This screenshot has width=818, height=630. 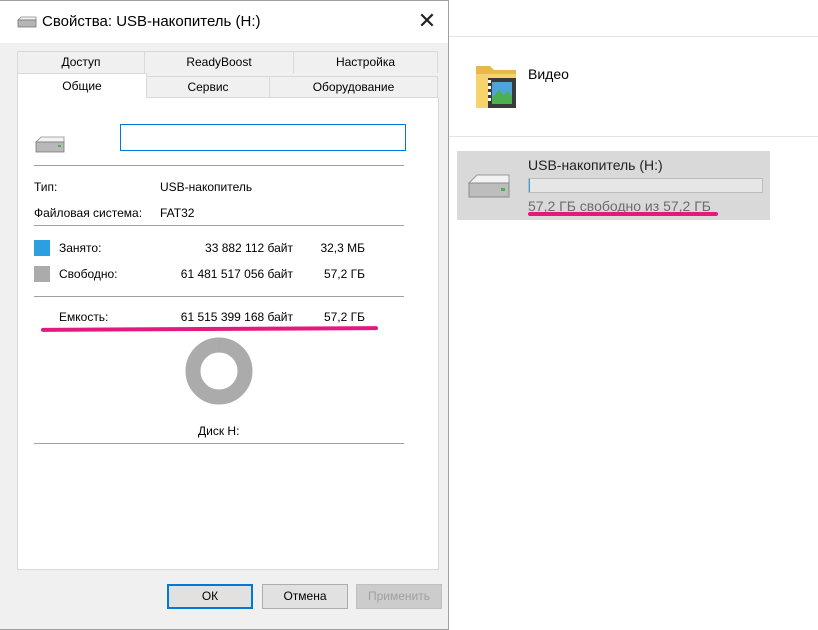 What do you see at coordinates (88, 274) in the screenshot?
I see `free-label: Свободно:` at bounding box center [88, 274].